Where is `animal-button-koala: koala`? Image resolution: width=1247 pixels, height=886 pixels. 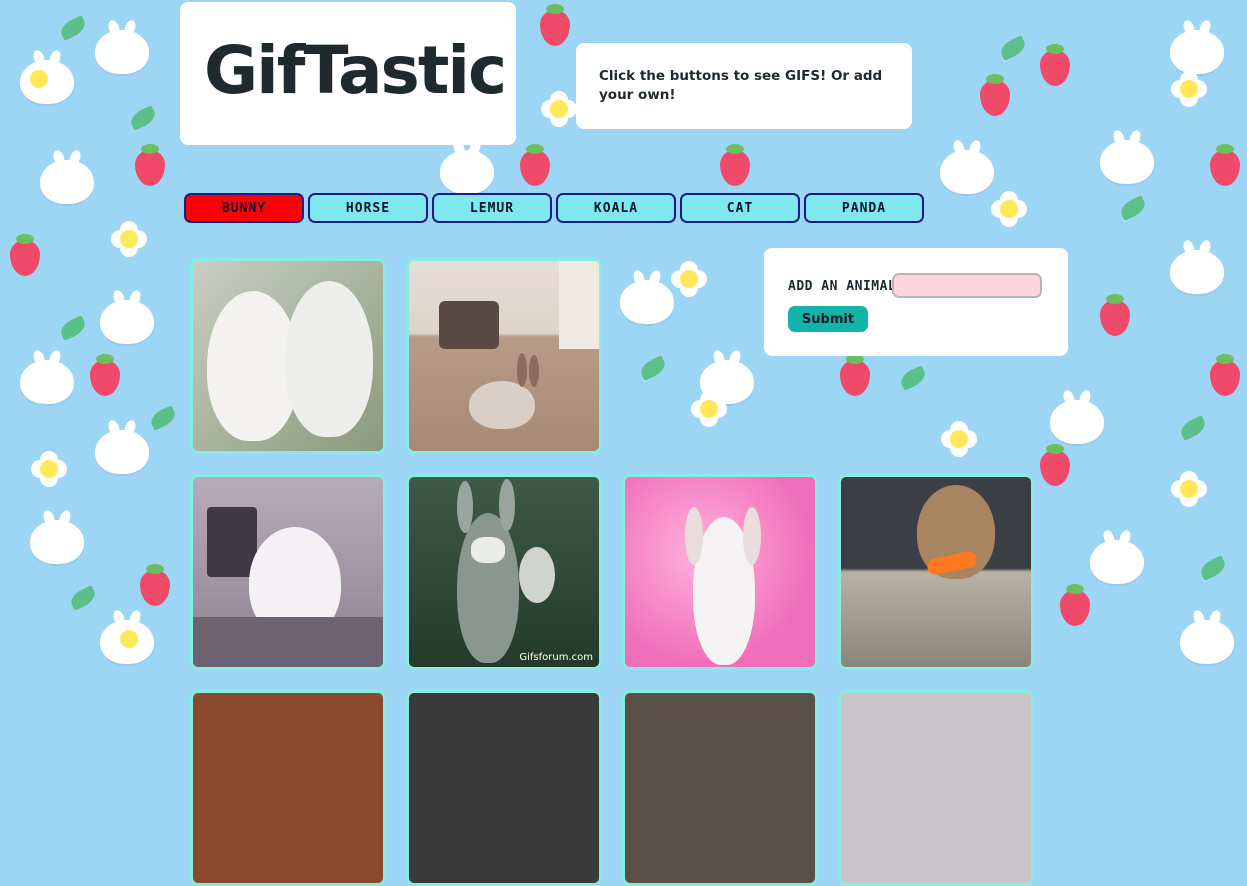
animal-button-koala: koala is located at coordinates (616, 208).